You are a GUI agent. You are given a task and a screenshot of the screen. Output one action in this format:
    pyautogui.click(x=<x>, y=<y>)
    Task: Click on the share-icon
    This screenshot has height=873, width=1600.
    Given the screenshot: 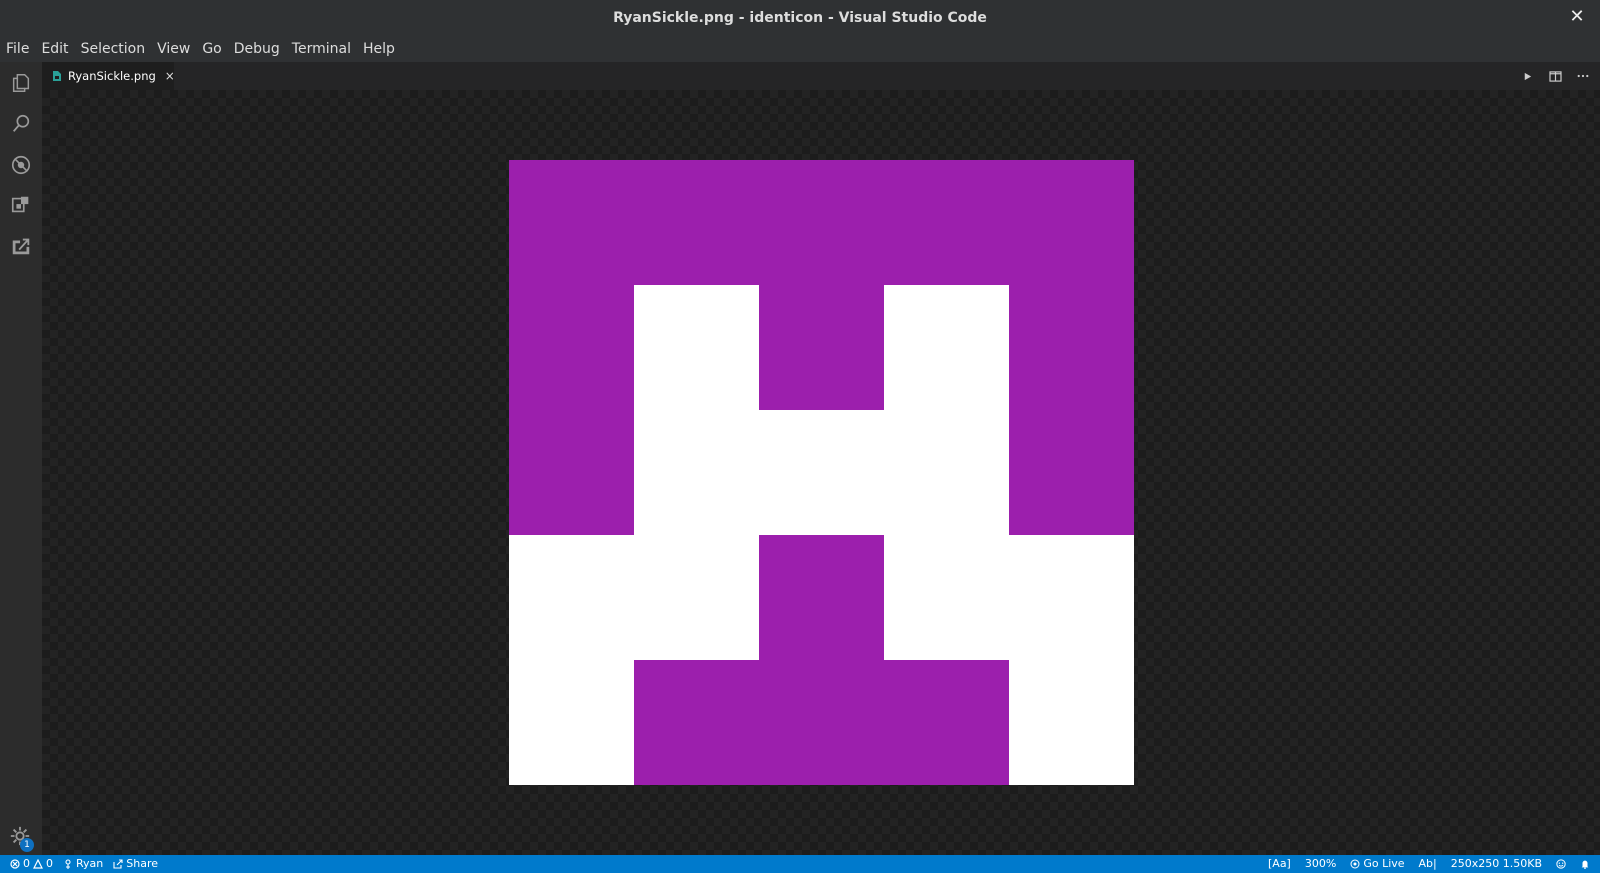 What is the action you would take?
    pyautogui.click(x=118, y=864)
    